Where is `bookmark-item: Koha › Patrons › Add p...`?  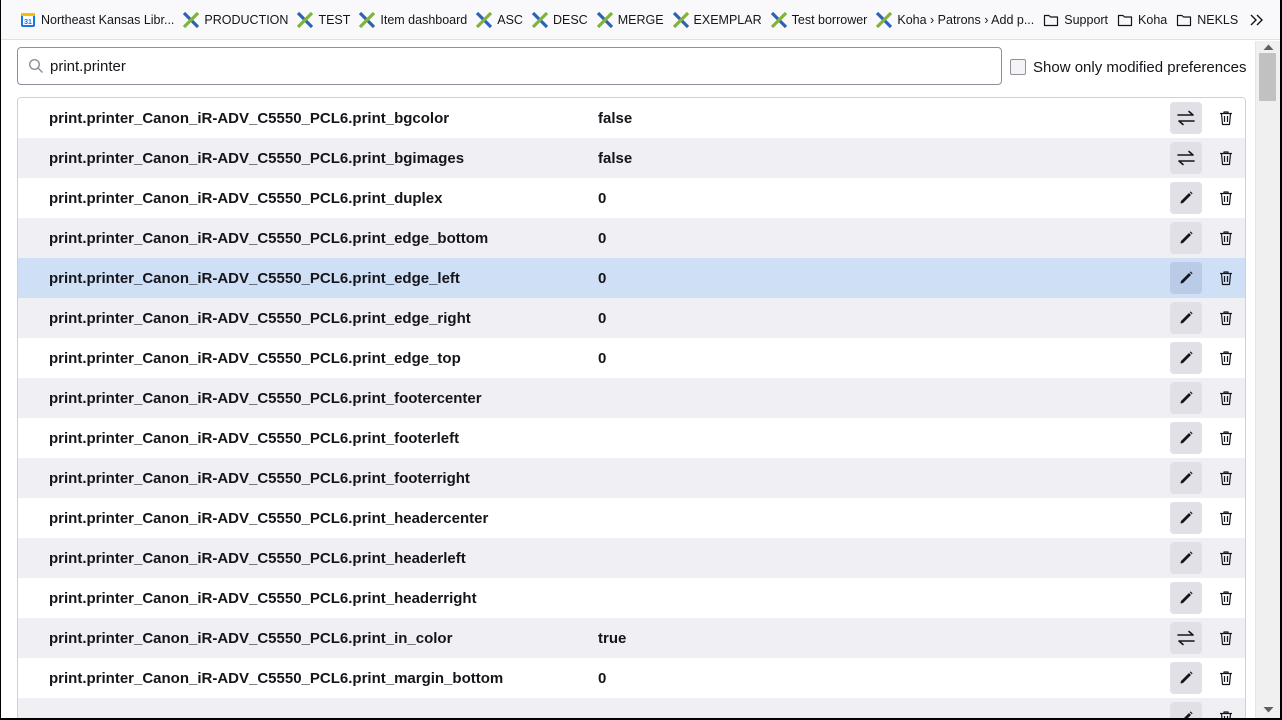
bookmark-item: Koha › Patrons › Add p... is located at coordinates (956, 20).